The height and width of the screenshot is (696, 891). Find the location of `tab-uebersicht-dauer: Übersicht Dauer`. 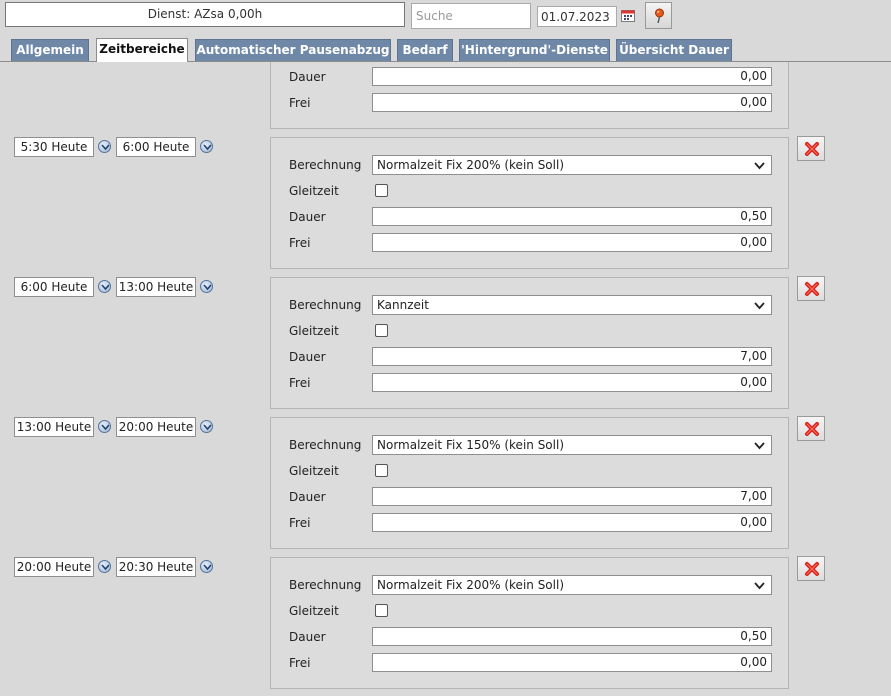

tab-uebersicht-dauer: Übersicht Dauer is located at coordinates (674, 50).